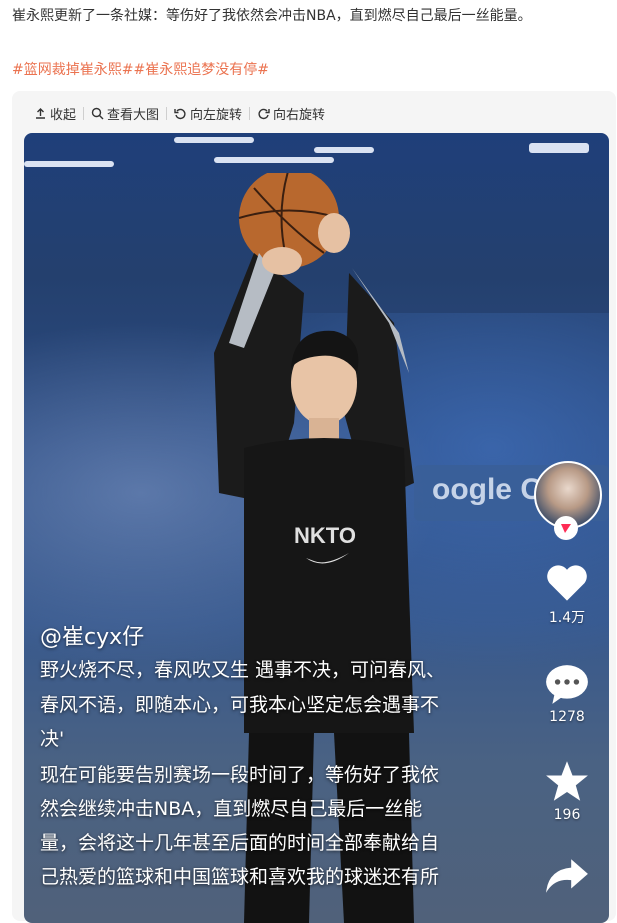 This screenshot has height=923, width=617. I want to click on comment-action: 1278, so click(567, 694).